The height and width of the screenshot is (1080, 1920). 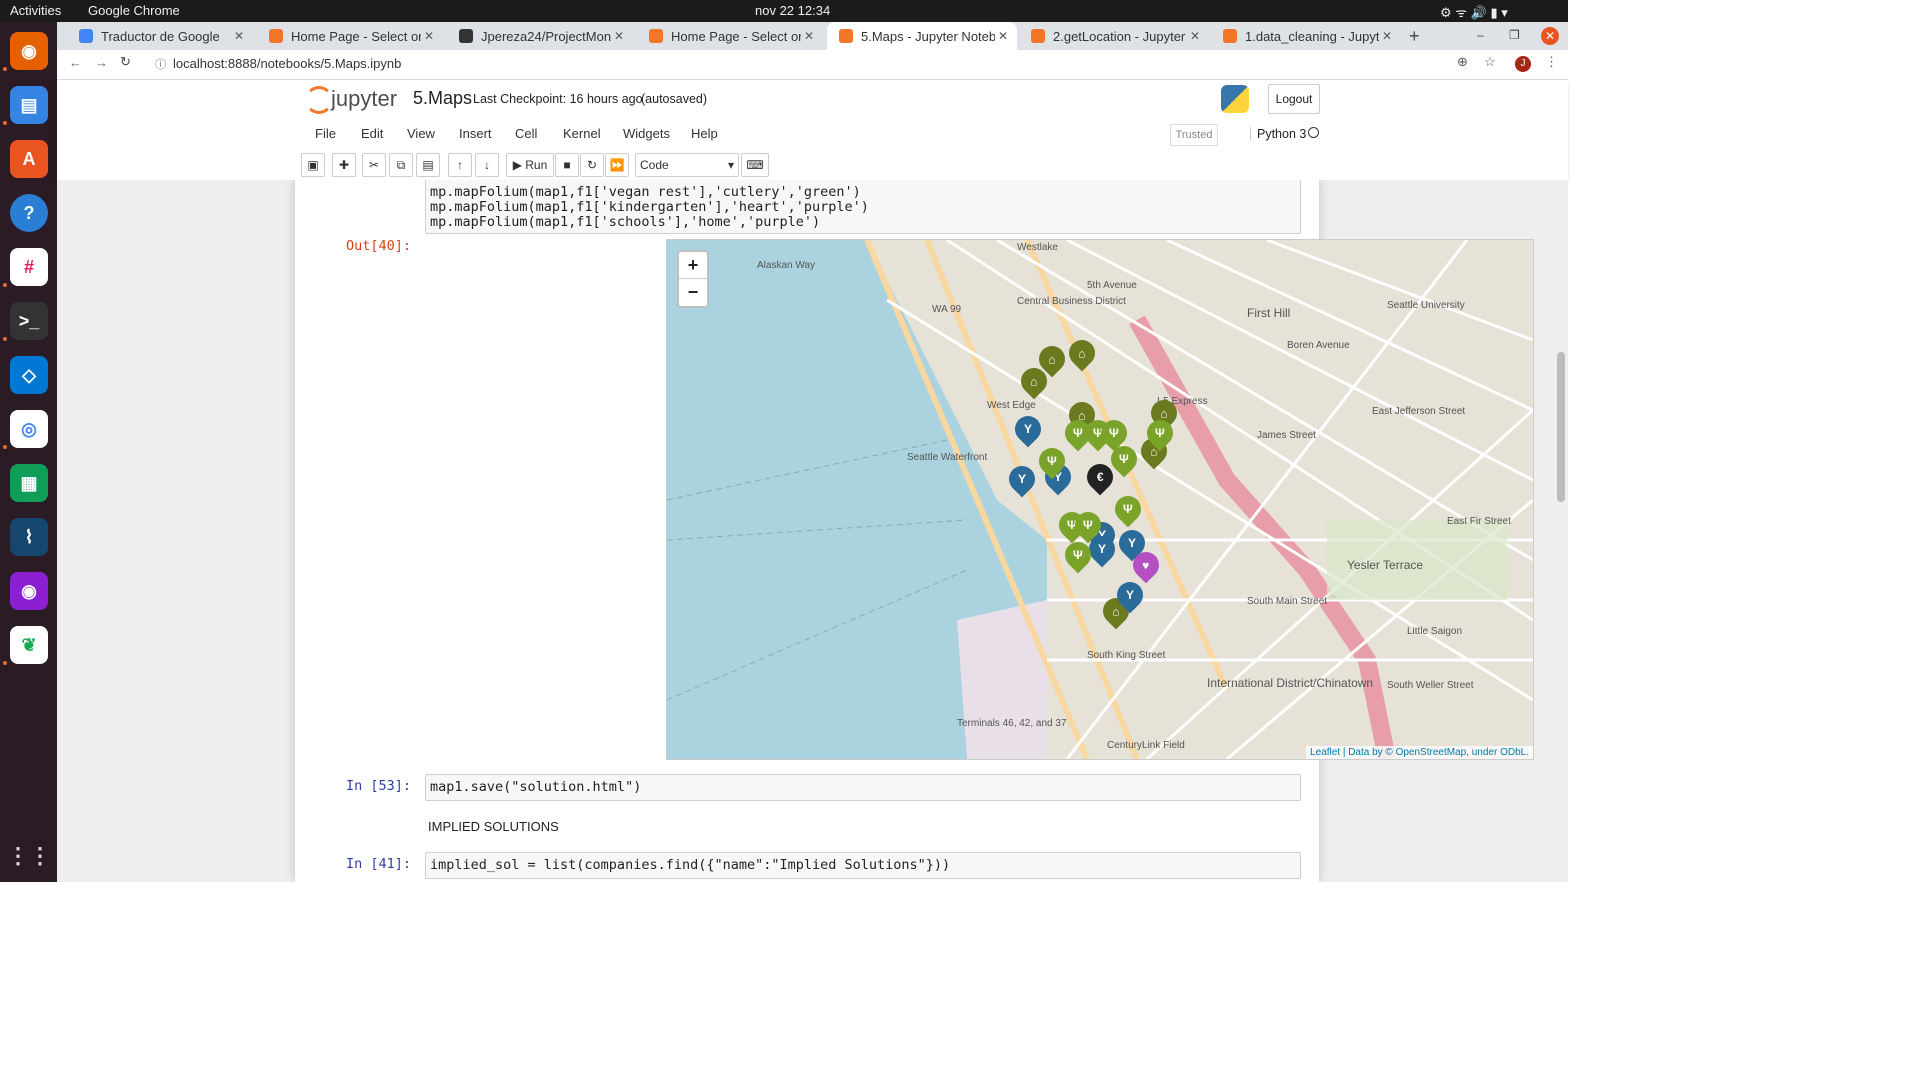 What do you see at coordinates (693, 265) in the screenshot?
I see `zoom-in-button: +` at bounding box center [693, 265].